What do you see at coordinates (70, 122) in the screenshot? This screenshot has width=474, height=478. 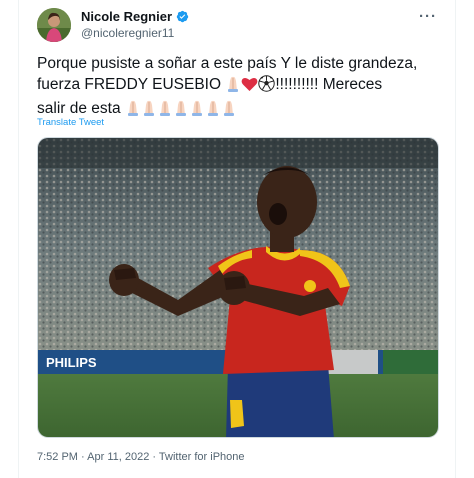 I see `translate-tweet-link: Translate Tweet` at bounding box center [70, 122].